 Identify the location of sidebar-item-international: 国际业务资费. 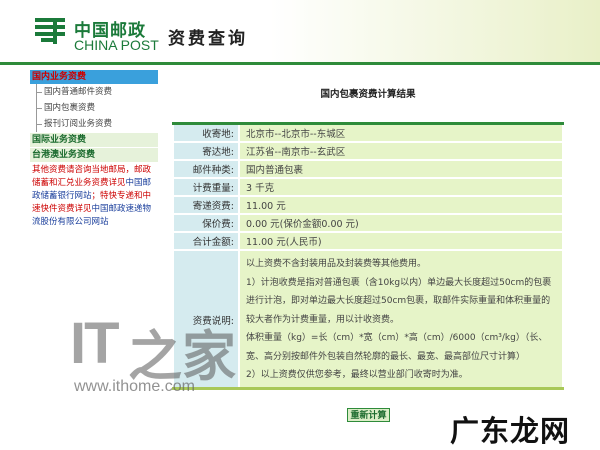
(94, 139).